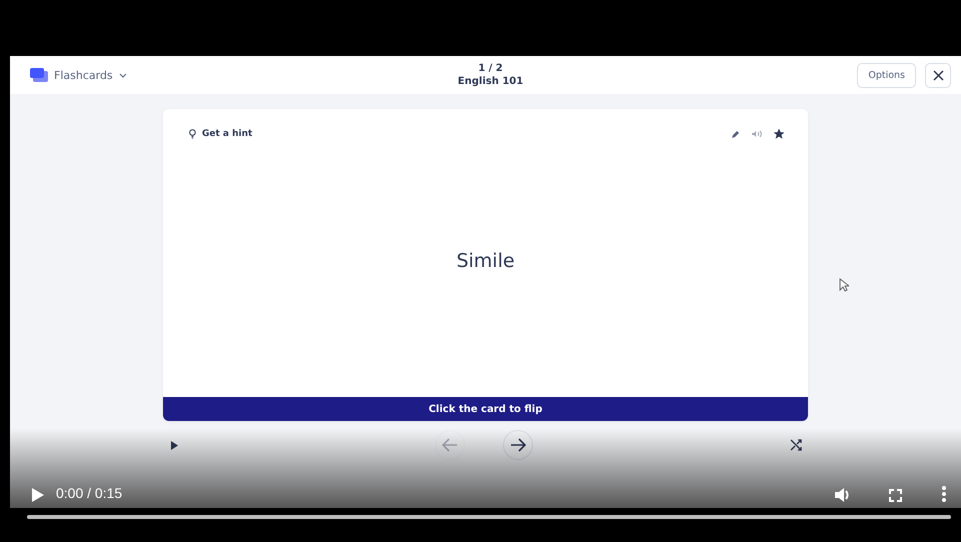 The image size is (961, 542). What do you see at coordinates (39, 75) in the screenshot?
I see `cards-icon` at bounding box center [39, 75].